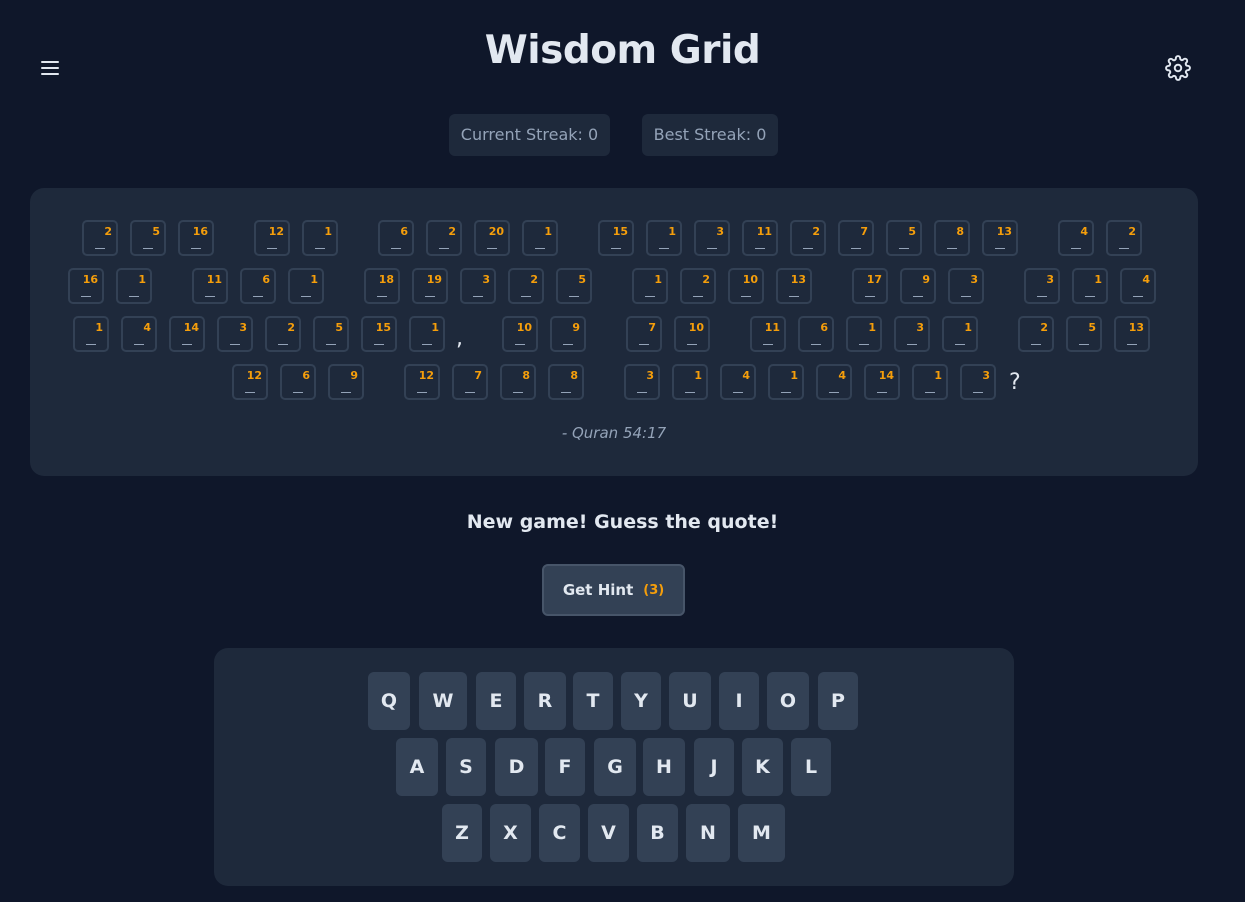  I want to click on key-t: T, so click(593, 701).